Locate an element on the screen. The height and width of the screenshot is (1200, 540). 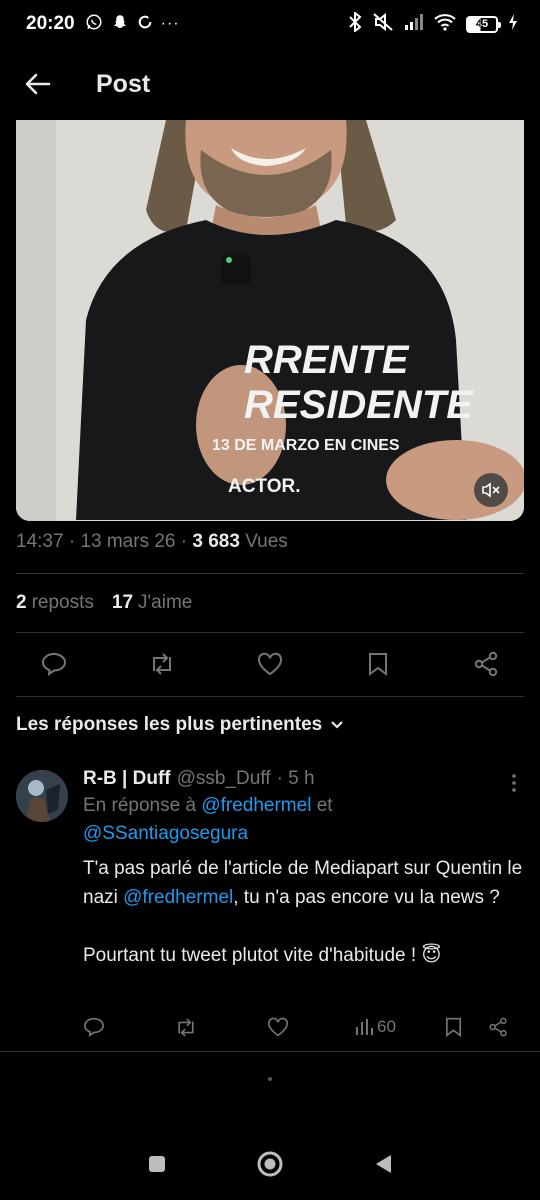
like-button is located at coordinates (270, 664).